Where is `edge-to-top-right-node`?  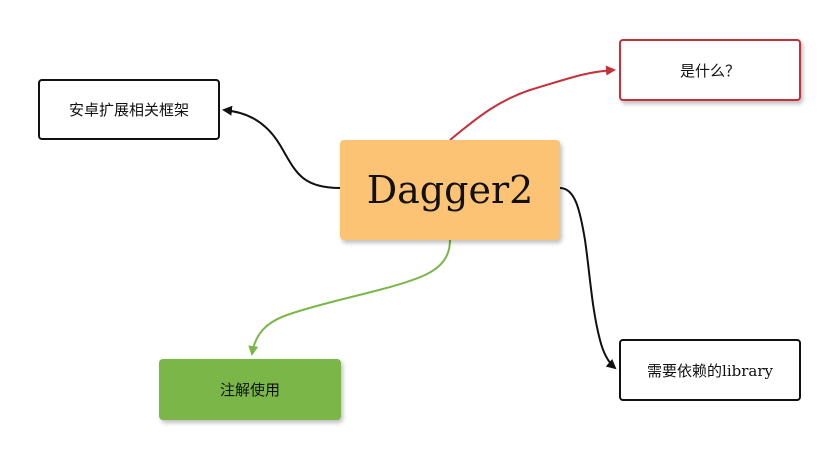
edge-to-top-right-node is located at coordinates (532, 103).